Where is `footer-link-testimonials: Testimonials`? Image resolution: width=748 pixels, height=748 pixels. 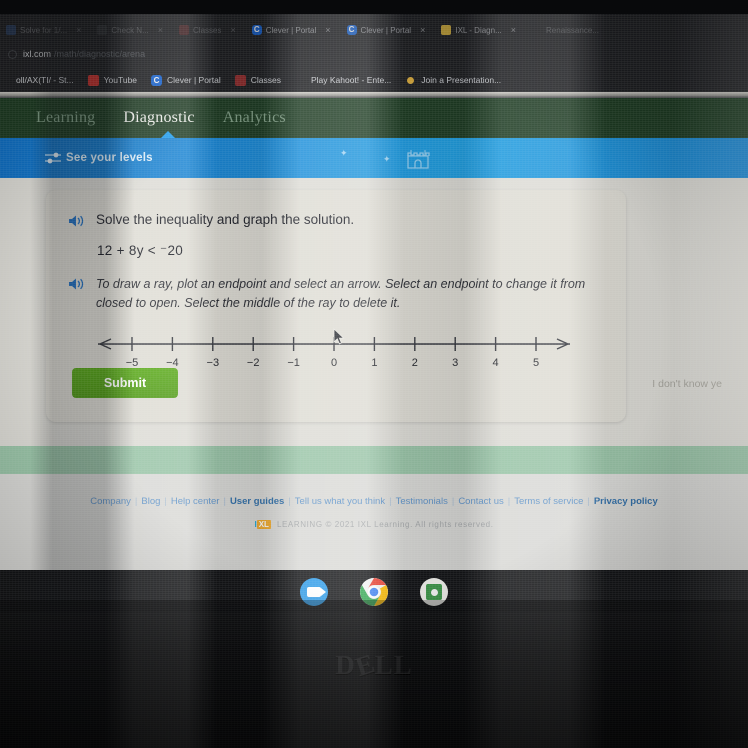
footer-link-testimonials: Testimonials is located at coordinates (422, 501).